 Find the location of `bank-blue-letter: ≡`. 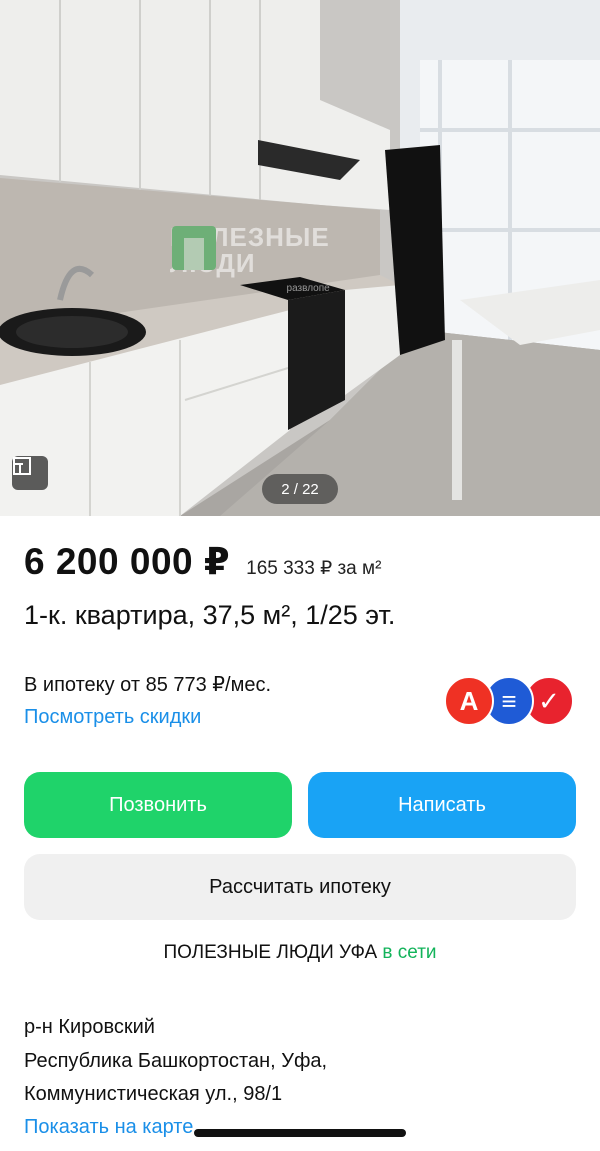

bank-blue-letter: ≡ is located at coordinates (509, 700).